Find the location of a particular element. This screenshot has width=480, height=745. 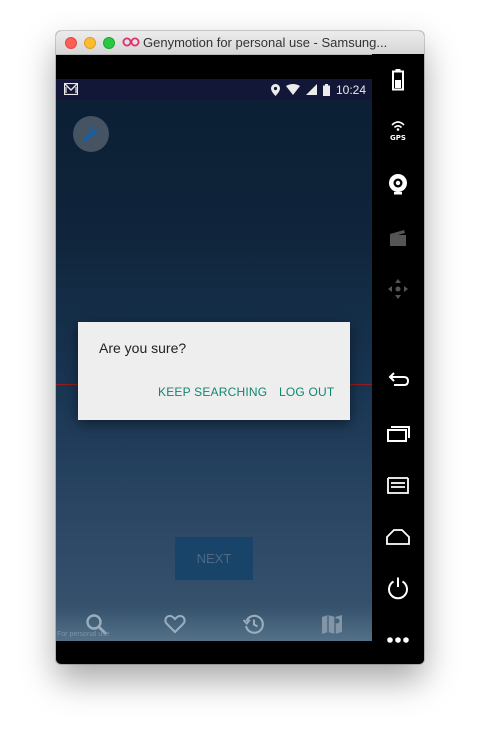

svg-text: GPS is located at coordinates (398, 138).